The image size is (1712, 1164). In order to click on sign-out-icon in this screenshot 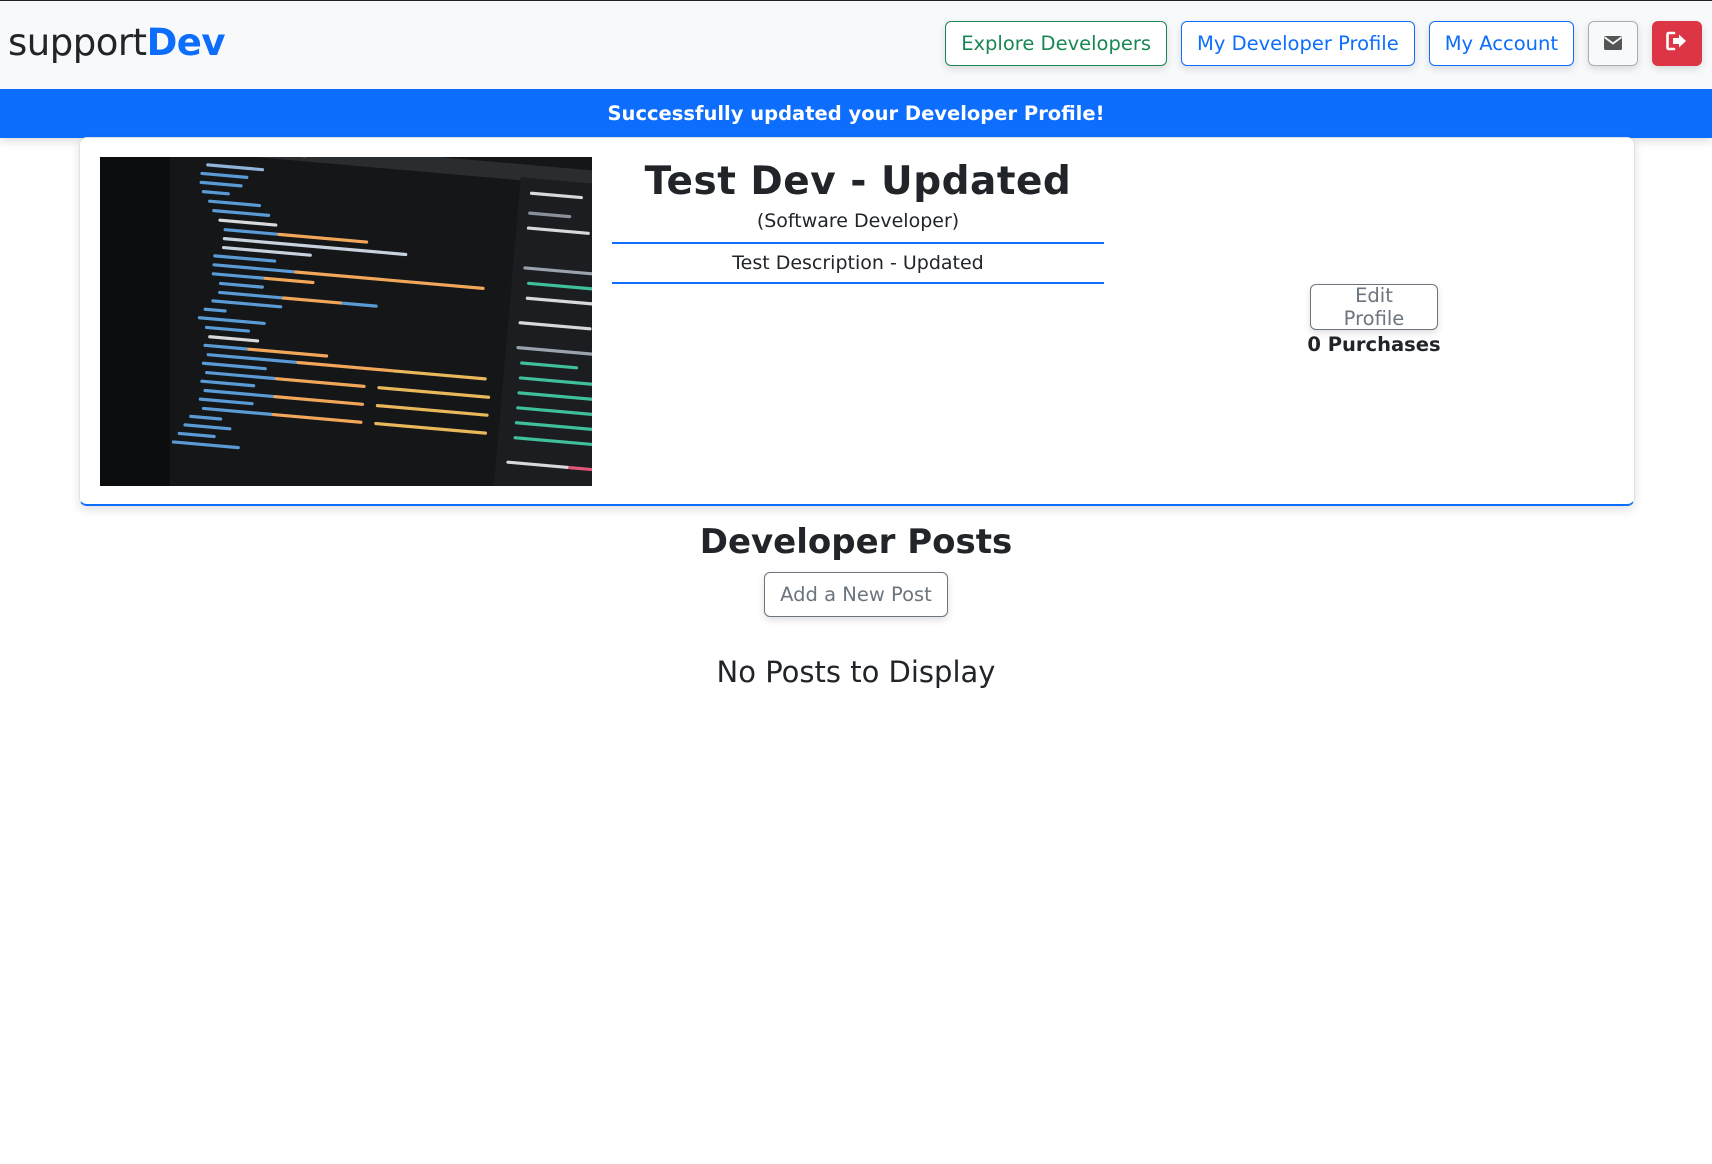, I will do `click(1677, 43)`.